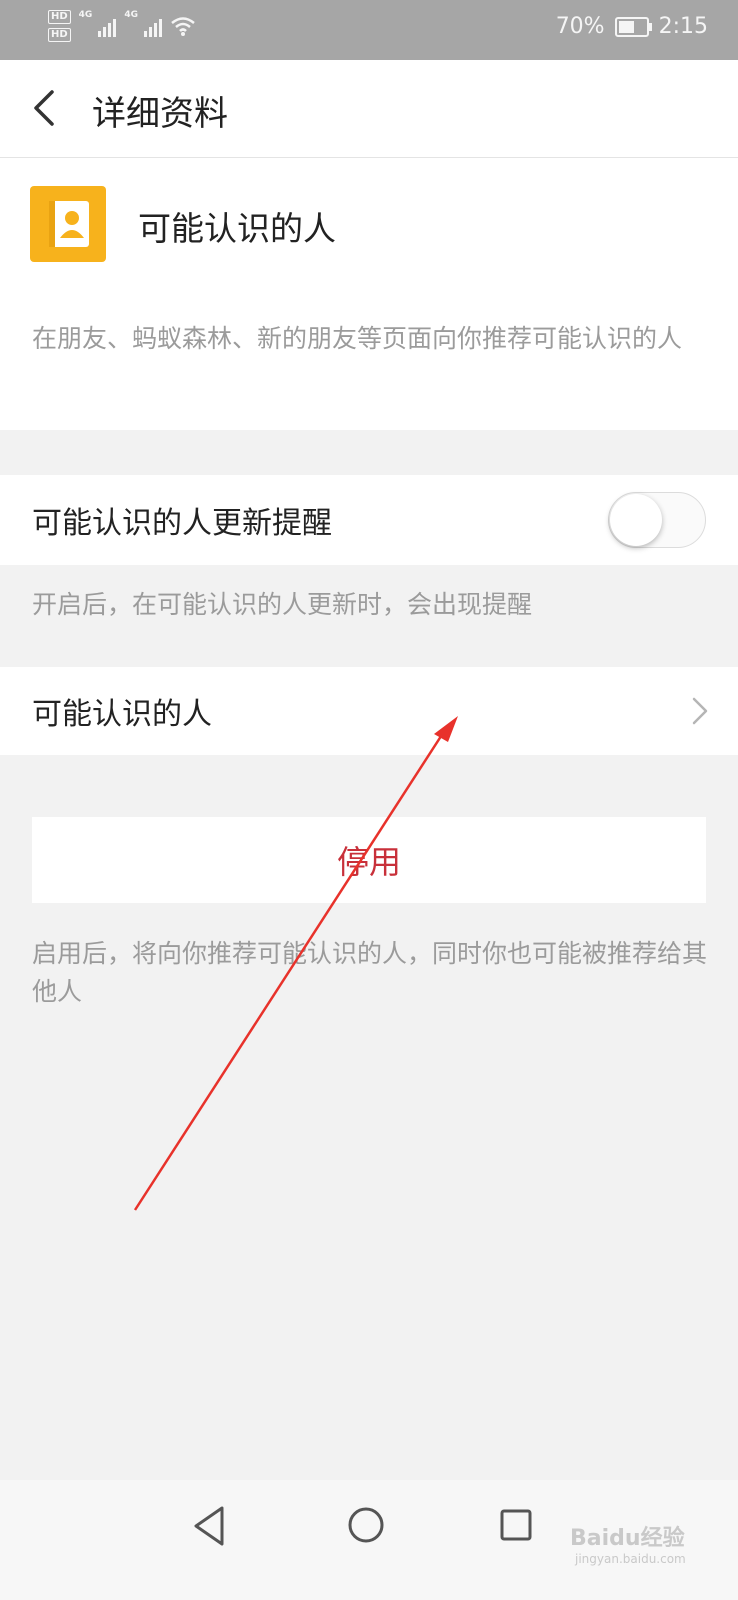 The height and width of the screenshot is (1600, 738). Describe the element at coordinates (683, 26) in the screenshot. I see `clock: 2:15` at that location.